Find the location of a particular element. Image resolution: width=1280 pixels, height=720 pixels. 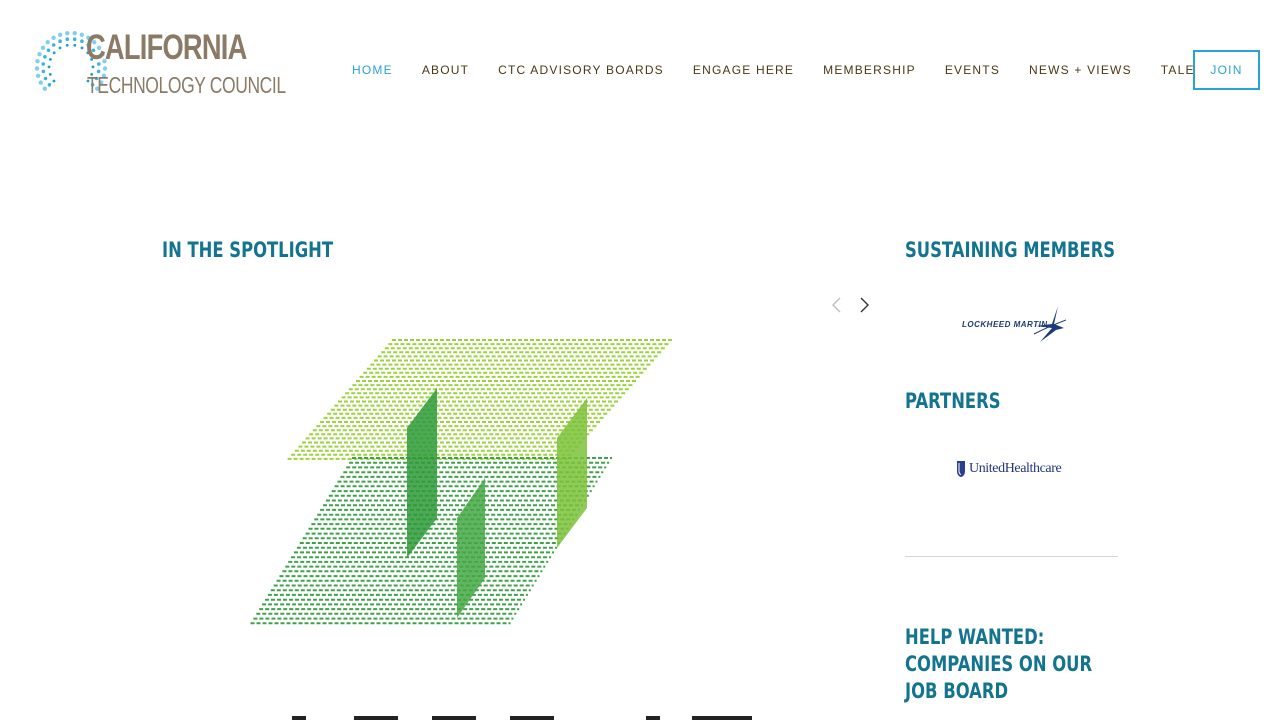

logo-line-2: TECHNOLOGY COUNCIL is located at coordinates (186, 85).